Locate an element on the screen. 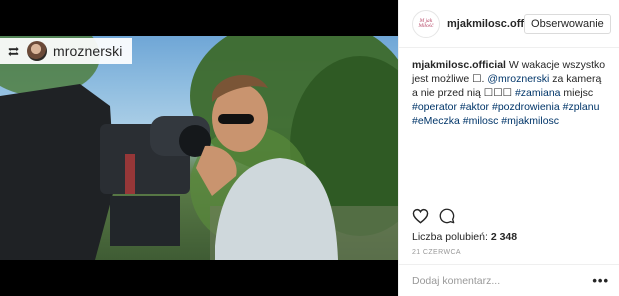 This screenshot has width=619, height=296. follow-button: Obserwowanie is located at coordinates (567, 23).